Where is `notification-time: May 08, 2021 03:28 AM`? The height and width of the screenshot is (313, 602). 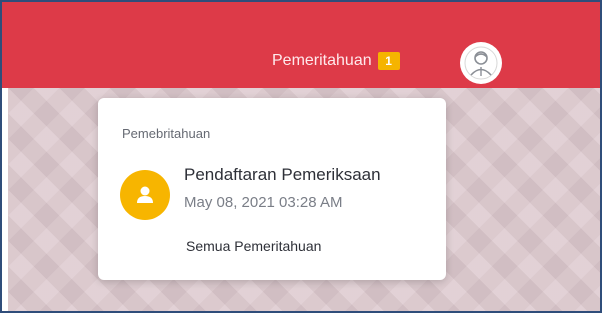 notification-time: May 08, 2021 03:28 AM is located at coordinates (263, 202).